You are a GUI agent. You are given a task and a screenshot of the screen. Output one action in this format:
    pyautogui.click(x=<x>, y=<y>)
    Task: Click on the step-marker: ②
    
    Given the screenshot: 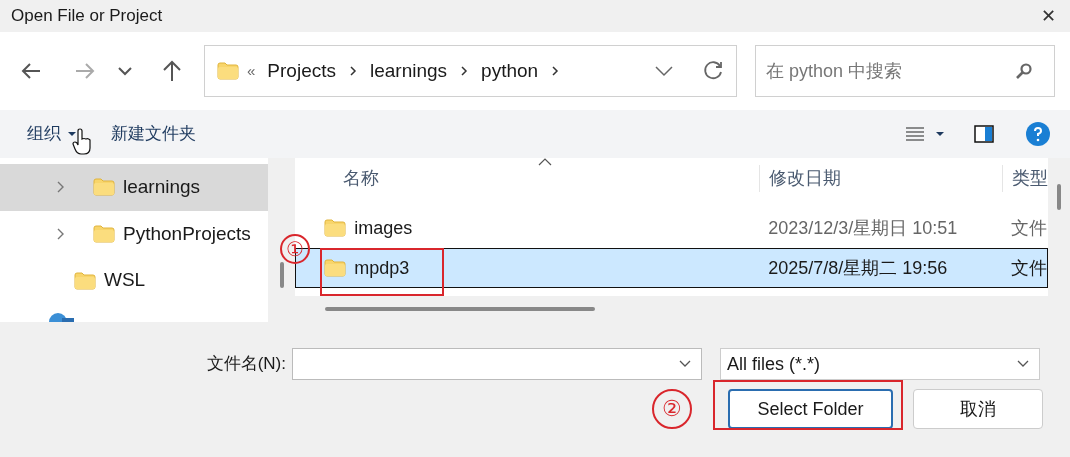 What is the action you would take?
    pyautogui.click(x=672, y=409)
    